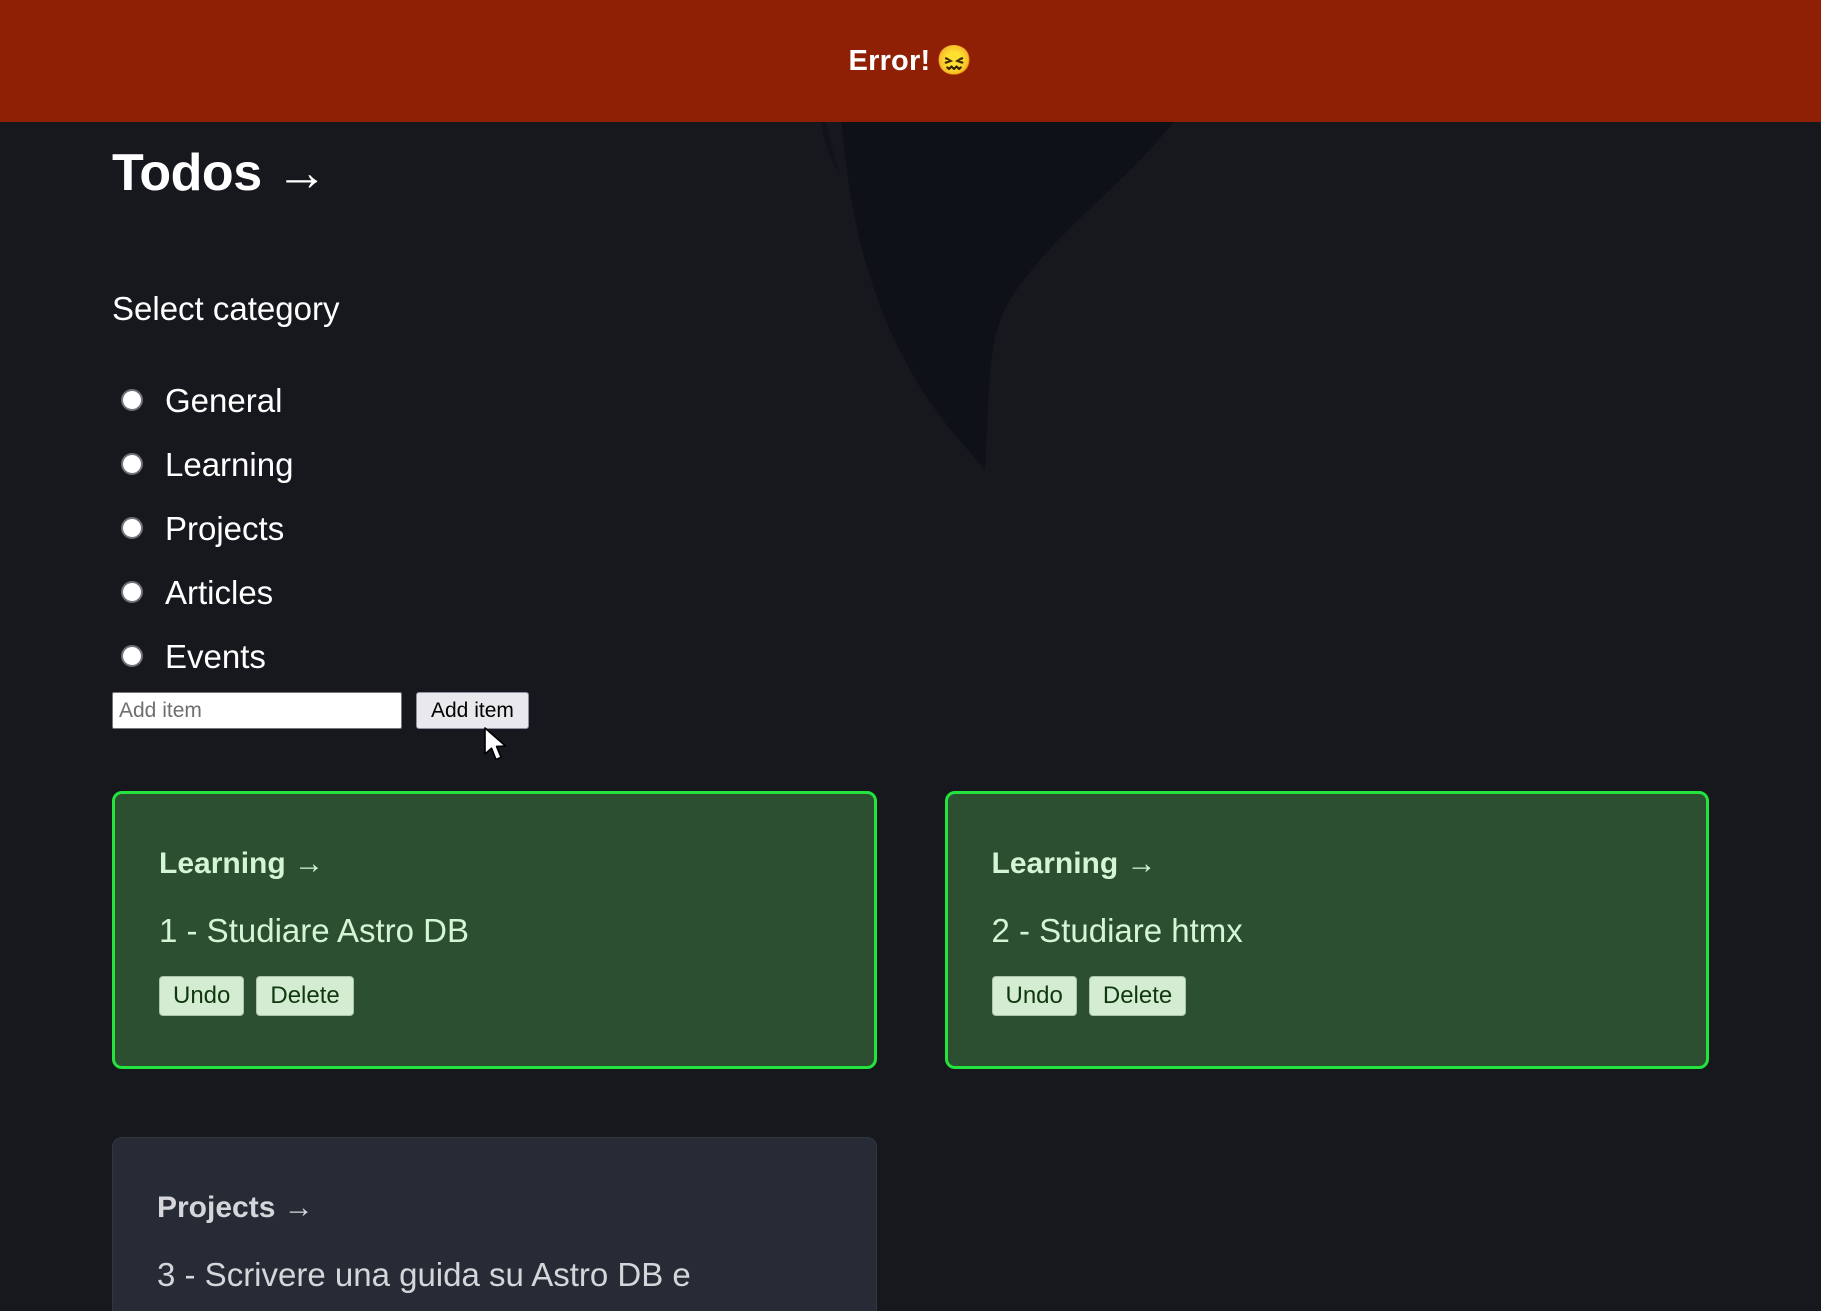 The height and width of the screenshot is (1311, 1821). Describe the element at coordinates (424, 1275) in the screenshot. I see `todo-card-text: 3 - Scrivere una guida su Astro DB e` at that location.